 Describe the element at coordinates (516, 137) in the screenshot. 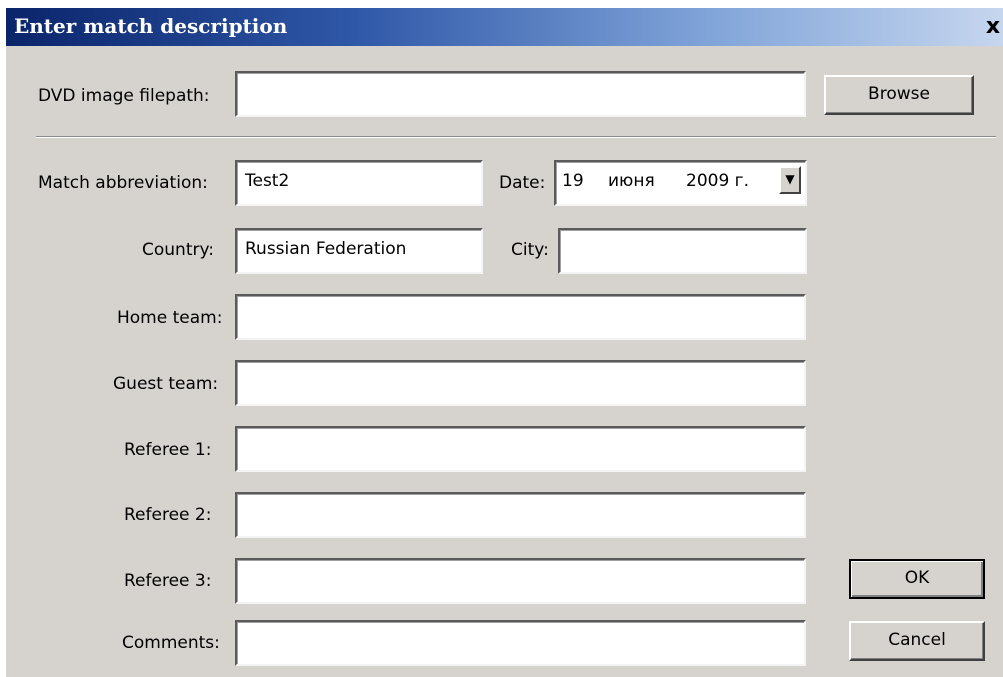

I see `separator` at that location.